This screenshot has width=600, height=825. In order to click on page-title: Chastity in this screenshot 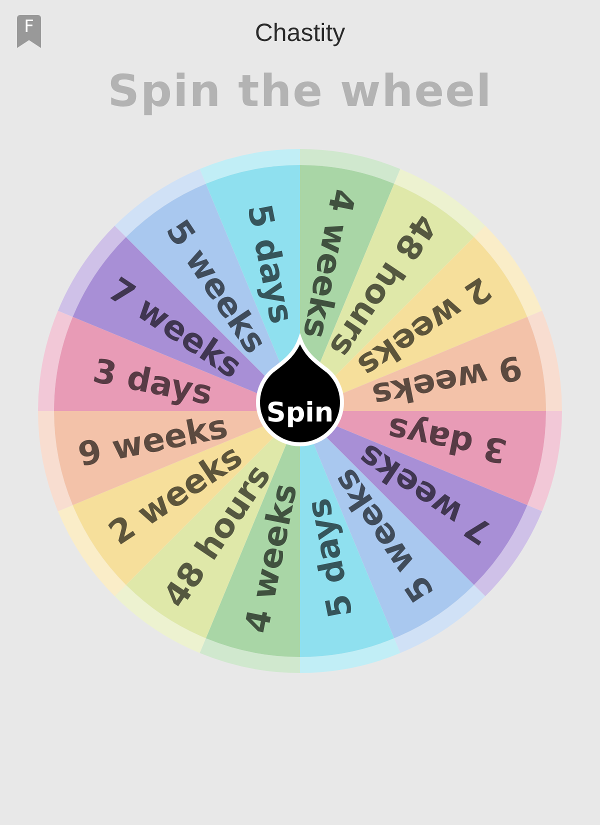, I will do `click(300, 34)`.